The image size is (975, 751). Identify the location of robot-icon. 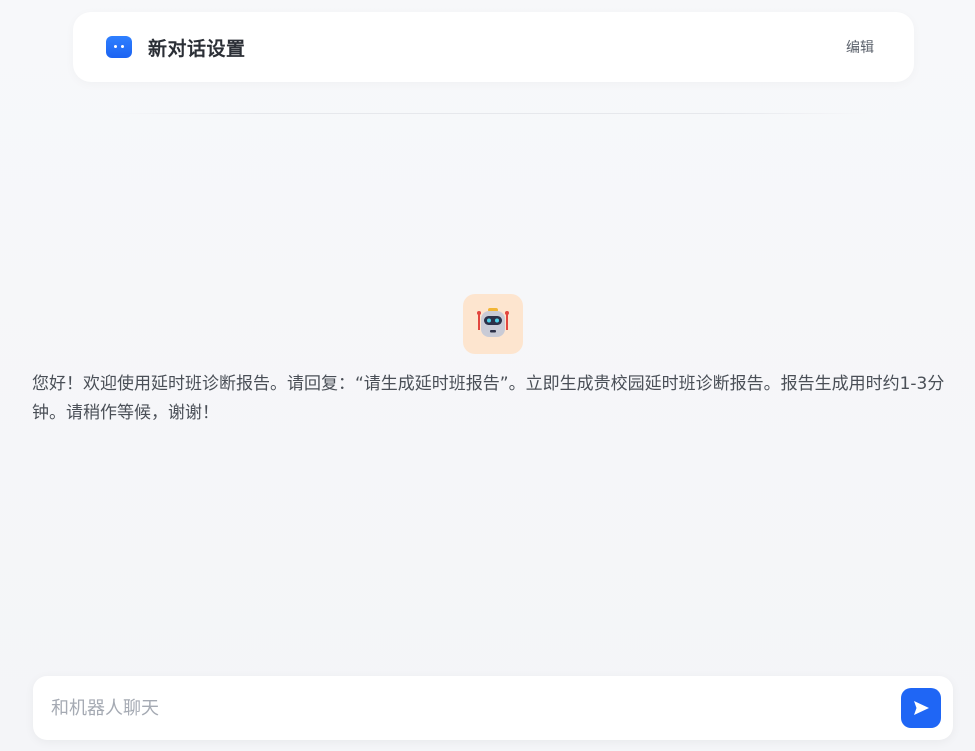
(493, 322).